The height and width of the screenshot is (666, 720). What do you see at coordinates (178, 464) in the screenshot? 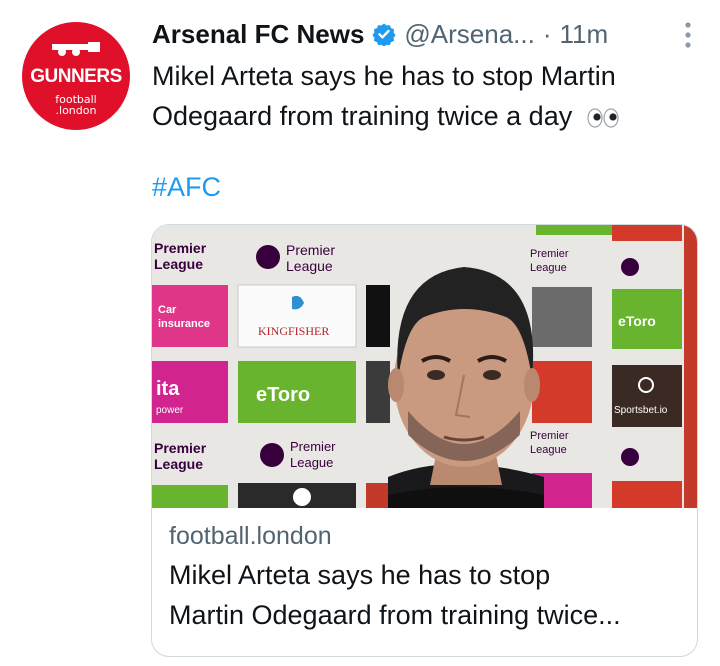
I see `board-league-3: League` at bounding box center [178, 464].